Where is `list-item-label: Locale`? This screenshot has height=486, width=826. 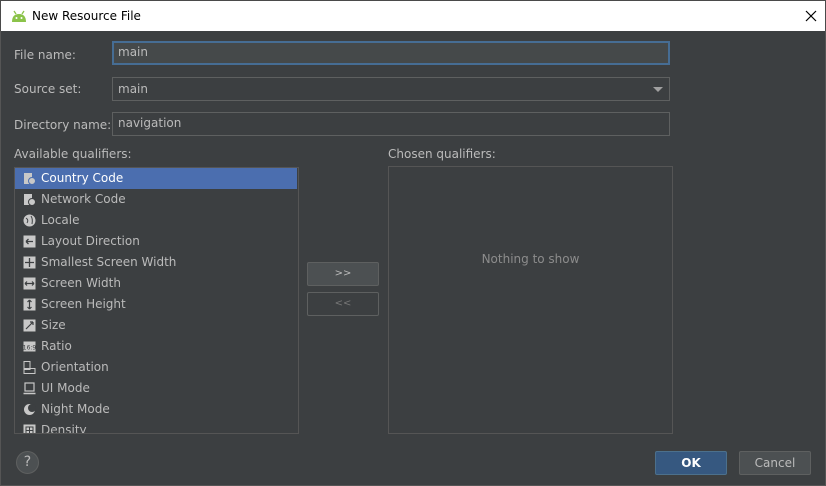 list-item-label: Locale is located at coordinates (60, 220).